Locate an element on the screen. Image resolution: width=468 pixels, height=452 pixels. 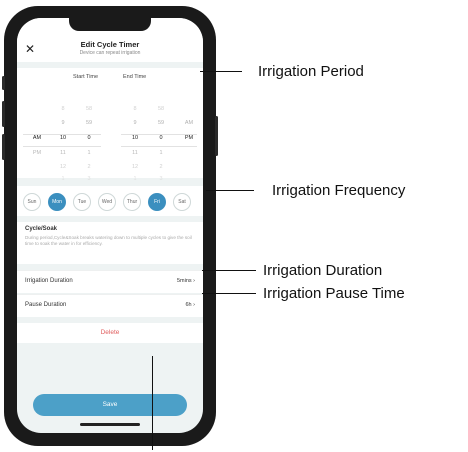
pause-duration-label: Pause Duration is located at coordinates (46, 305).